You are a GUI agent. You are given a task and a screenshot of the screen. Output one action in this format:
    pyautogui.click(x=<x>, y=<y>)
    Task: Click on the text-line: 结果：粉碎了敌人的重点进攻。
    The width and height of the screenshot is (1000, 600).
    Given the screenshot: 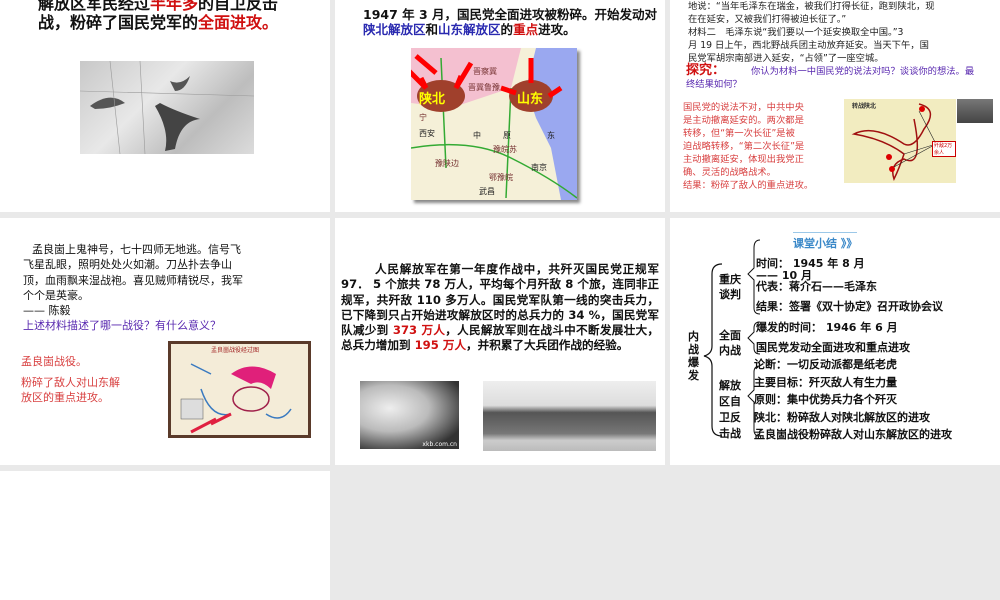 What is the action you would take?
    pyautogui.click(x=748, y=185)
    